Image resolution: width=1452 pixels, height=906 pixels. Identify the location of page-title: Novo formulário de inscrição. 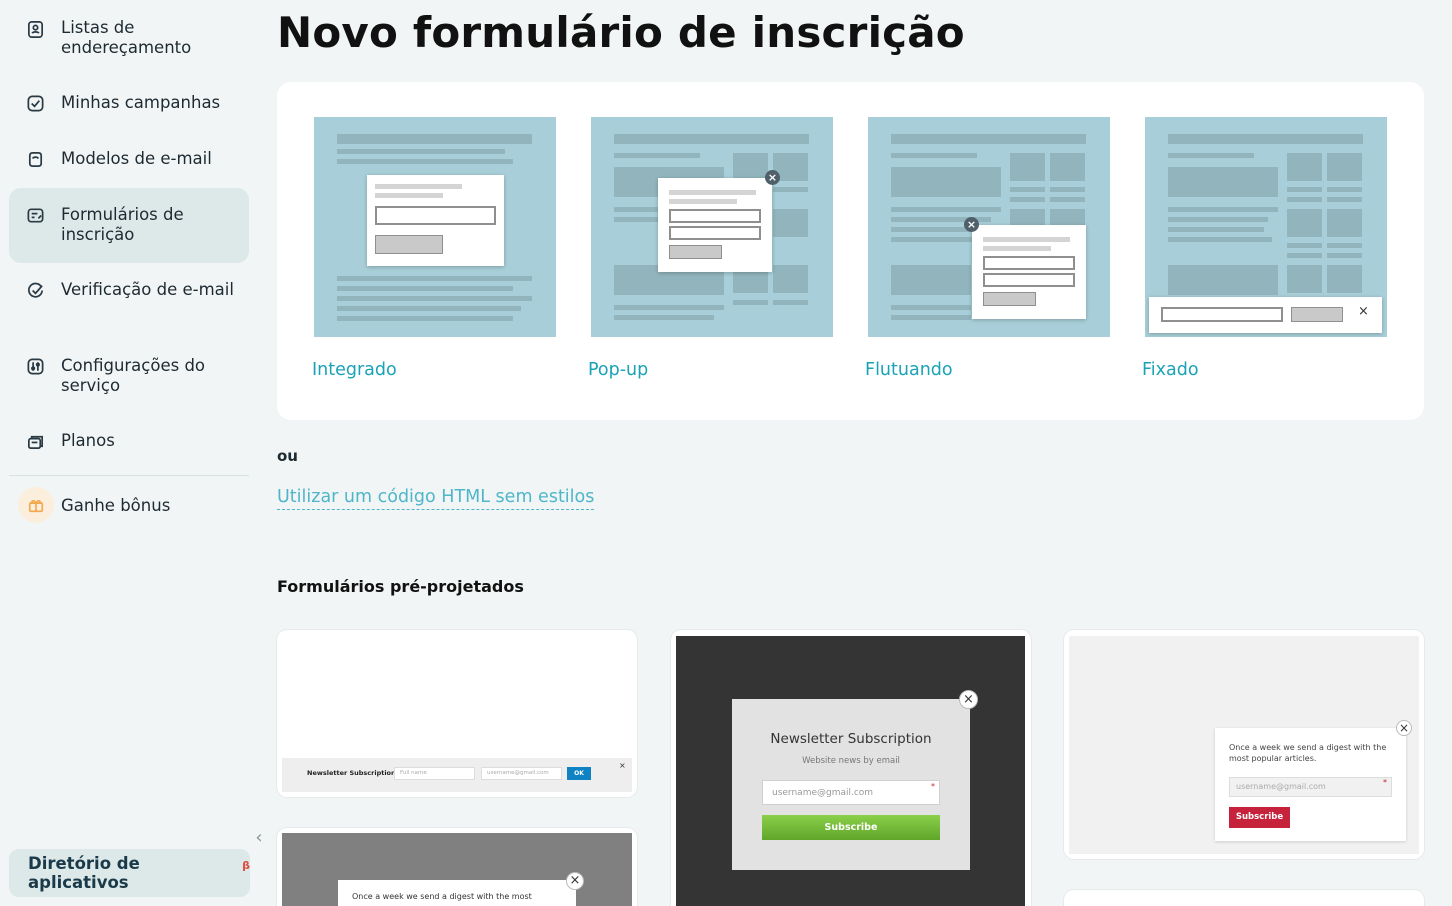
(621, 32).